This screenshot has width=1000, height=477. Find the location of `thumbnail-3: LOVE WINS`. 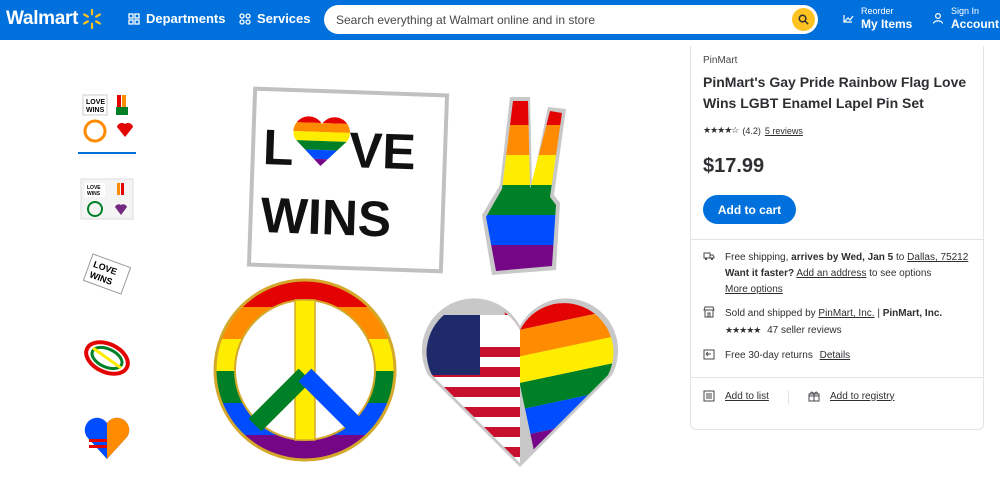

thumbnail-3: LOVE WINS is located at coordinates (107, 274).